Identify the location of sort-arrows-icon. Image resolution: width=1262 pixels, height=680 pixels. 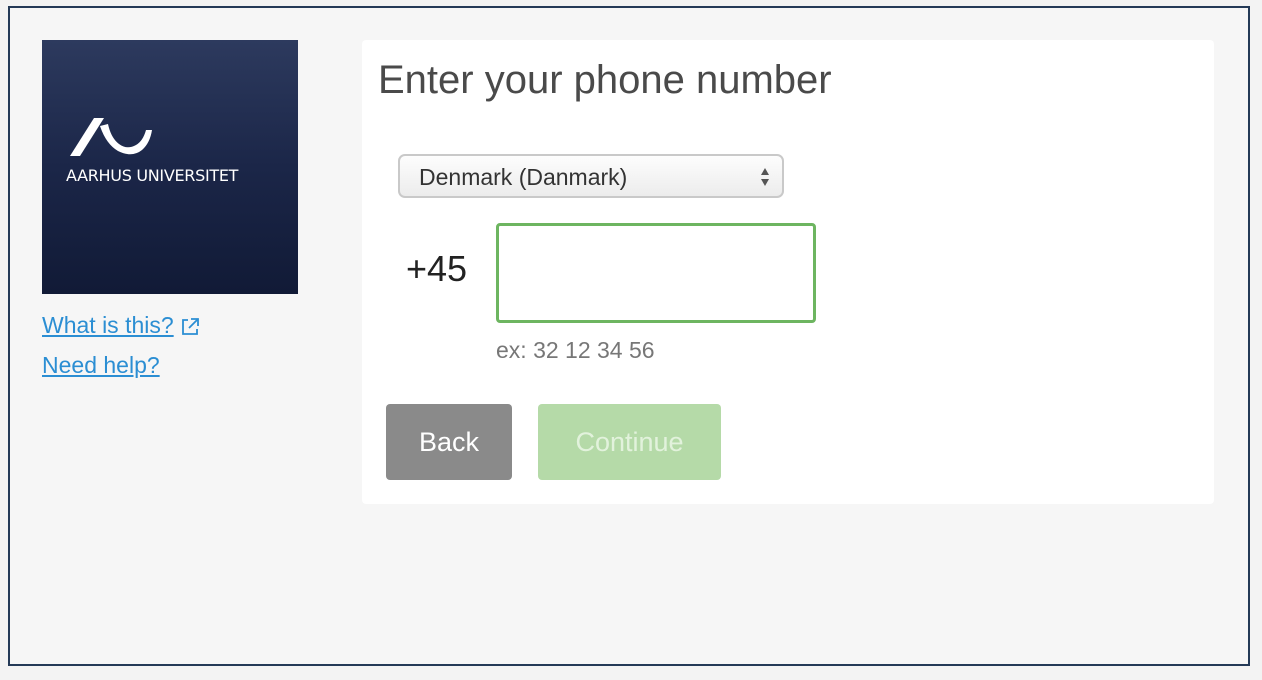
(765, 177).